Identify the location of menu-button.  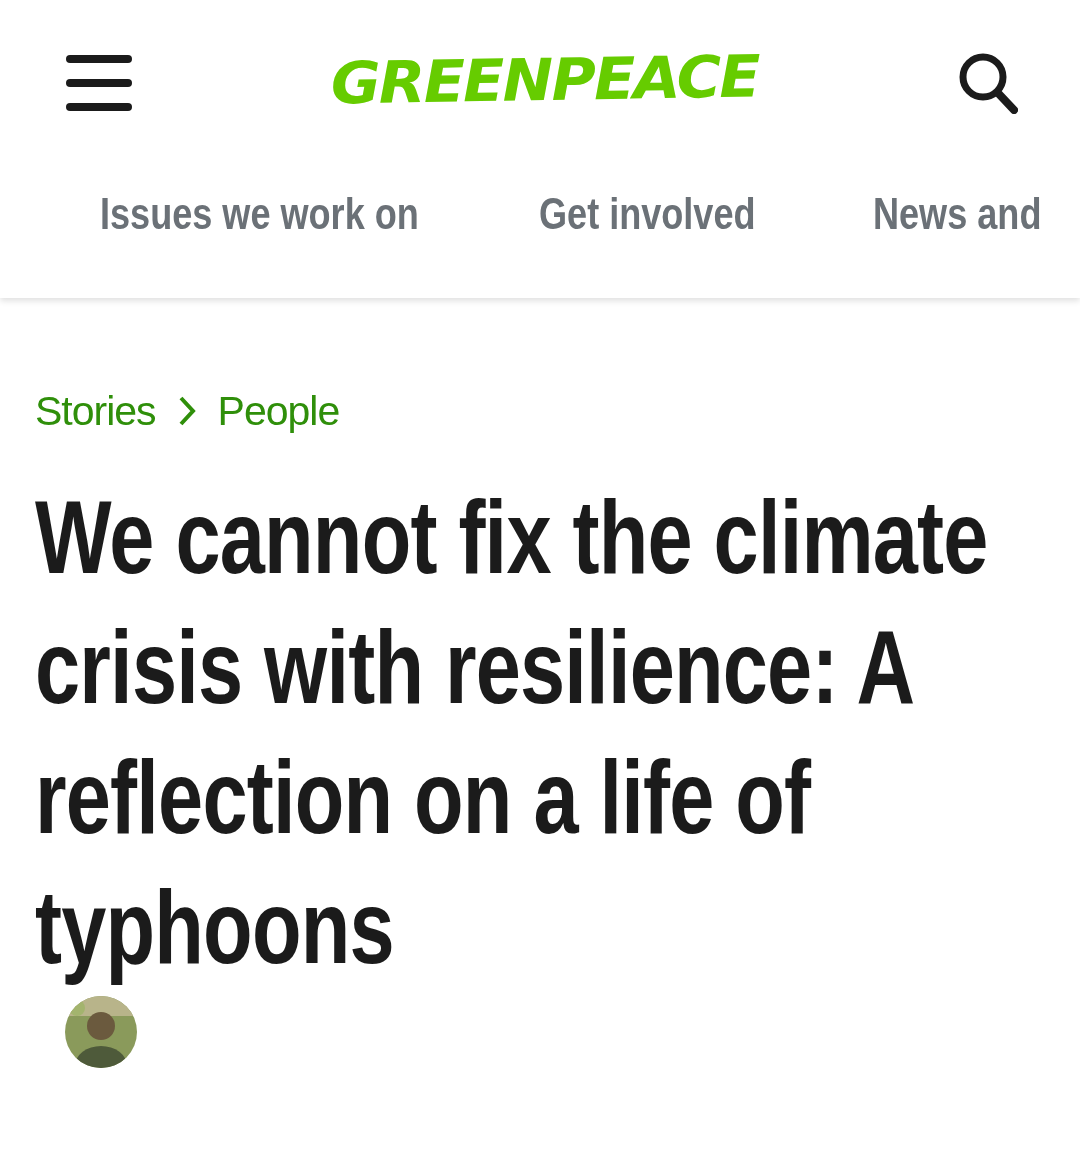
(99, 82).